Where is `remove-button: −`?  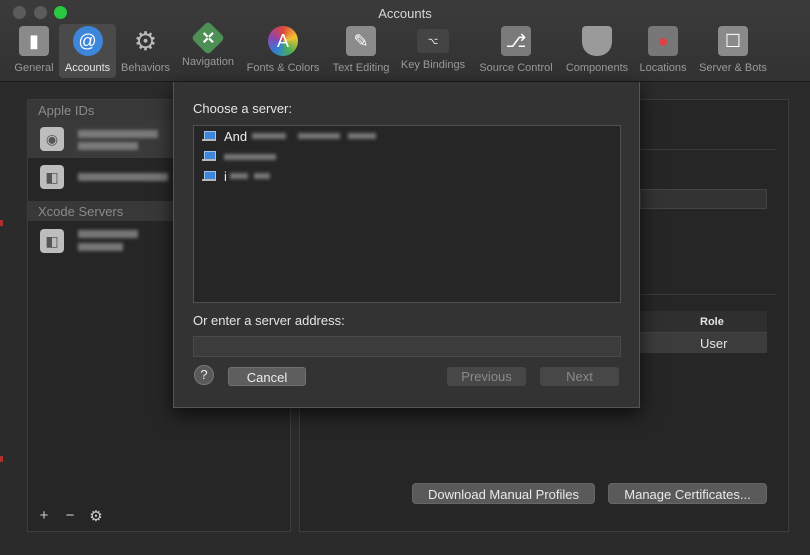 remove-button: − is located at coordinates (70, 516).